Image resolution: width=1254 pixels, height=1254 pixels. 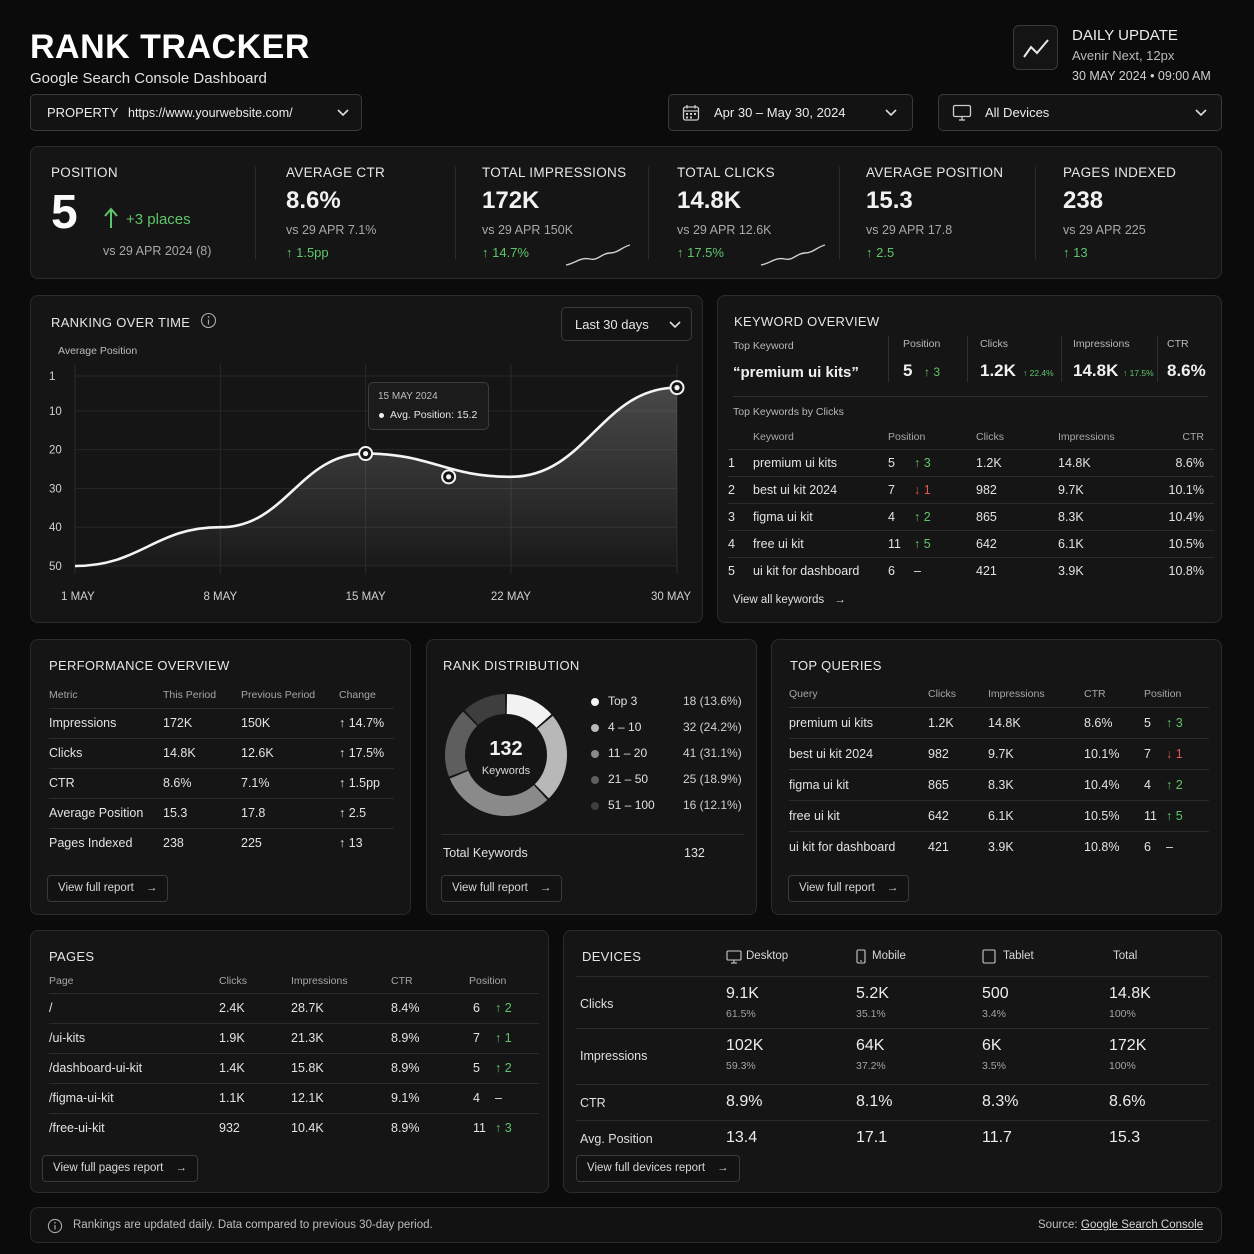 What do you see at coordinates (595, 780) in the screenshot?
I see `legend-dot` at bounding box center [595, 780].